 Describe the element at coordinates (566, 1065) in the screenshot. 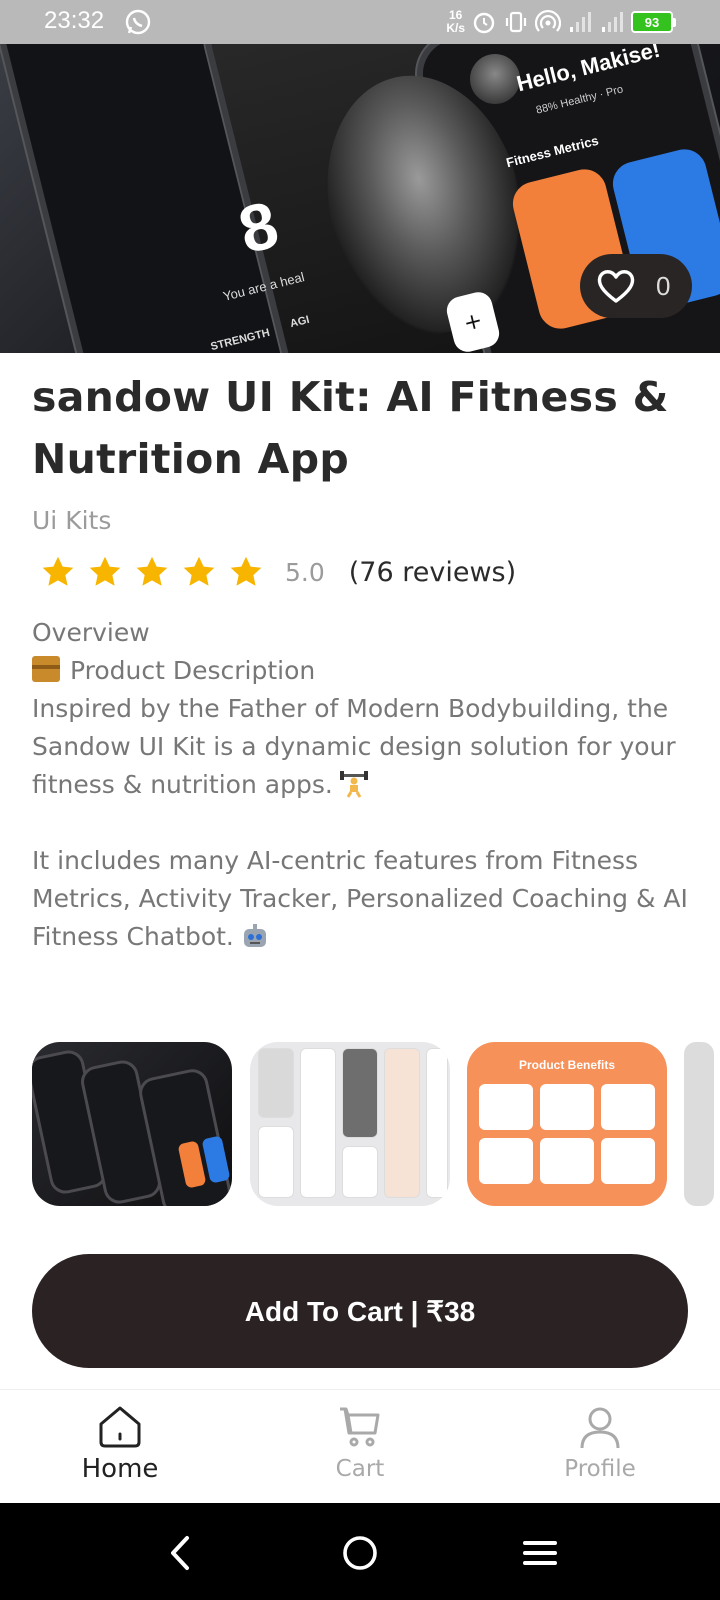

I see `benefits-title: Product Benefits` at that location.